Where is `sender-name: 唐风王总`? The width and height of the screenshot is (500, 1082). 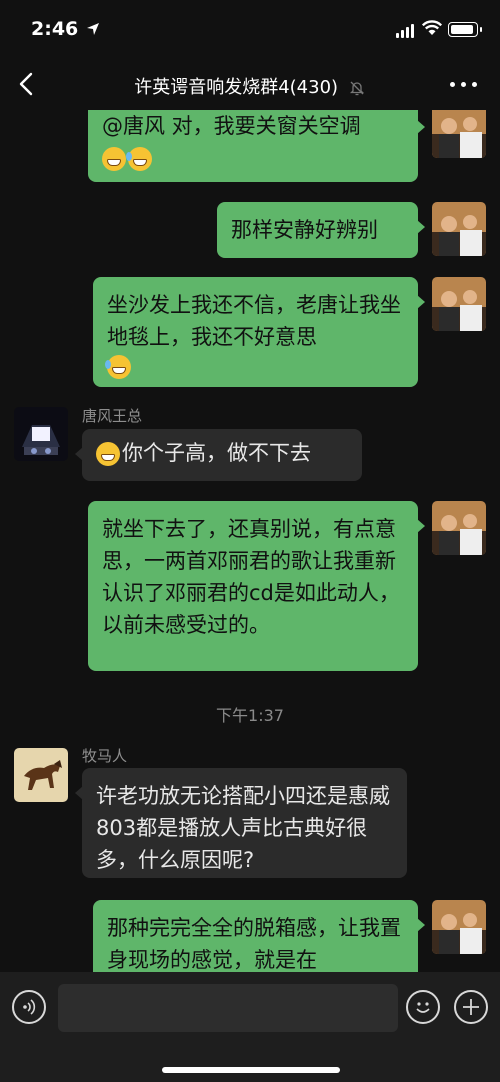
sender-name: 唐风王总 is located at coordinates (112, 416).